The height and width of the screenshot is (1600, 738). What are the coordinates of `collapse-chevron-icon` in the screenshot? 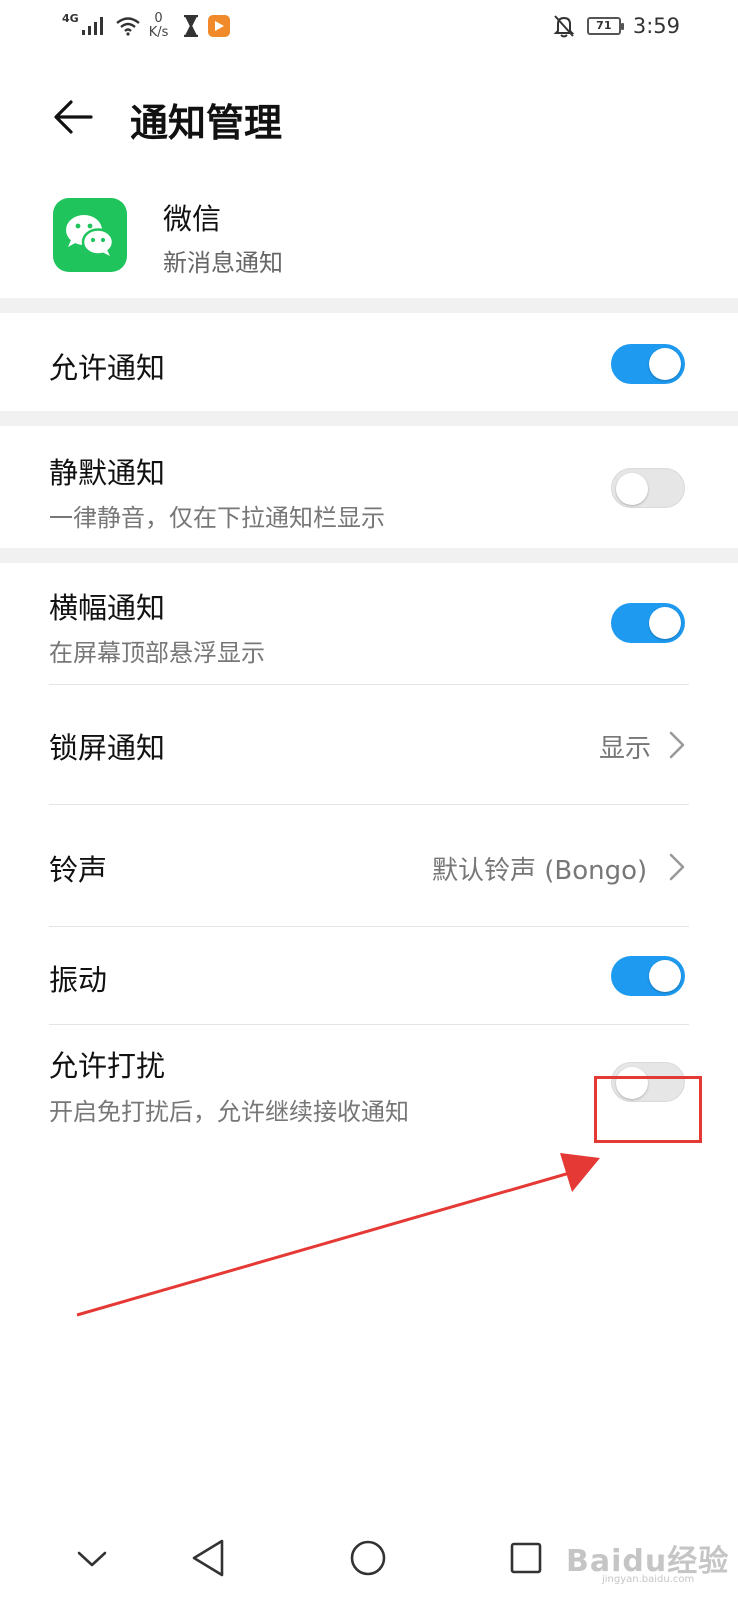 It's located at (92, 1560).